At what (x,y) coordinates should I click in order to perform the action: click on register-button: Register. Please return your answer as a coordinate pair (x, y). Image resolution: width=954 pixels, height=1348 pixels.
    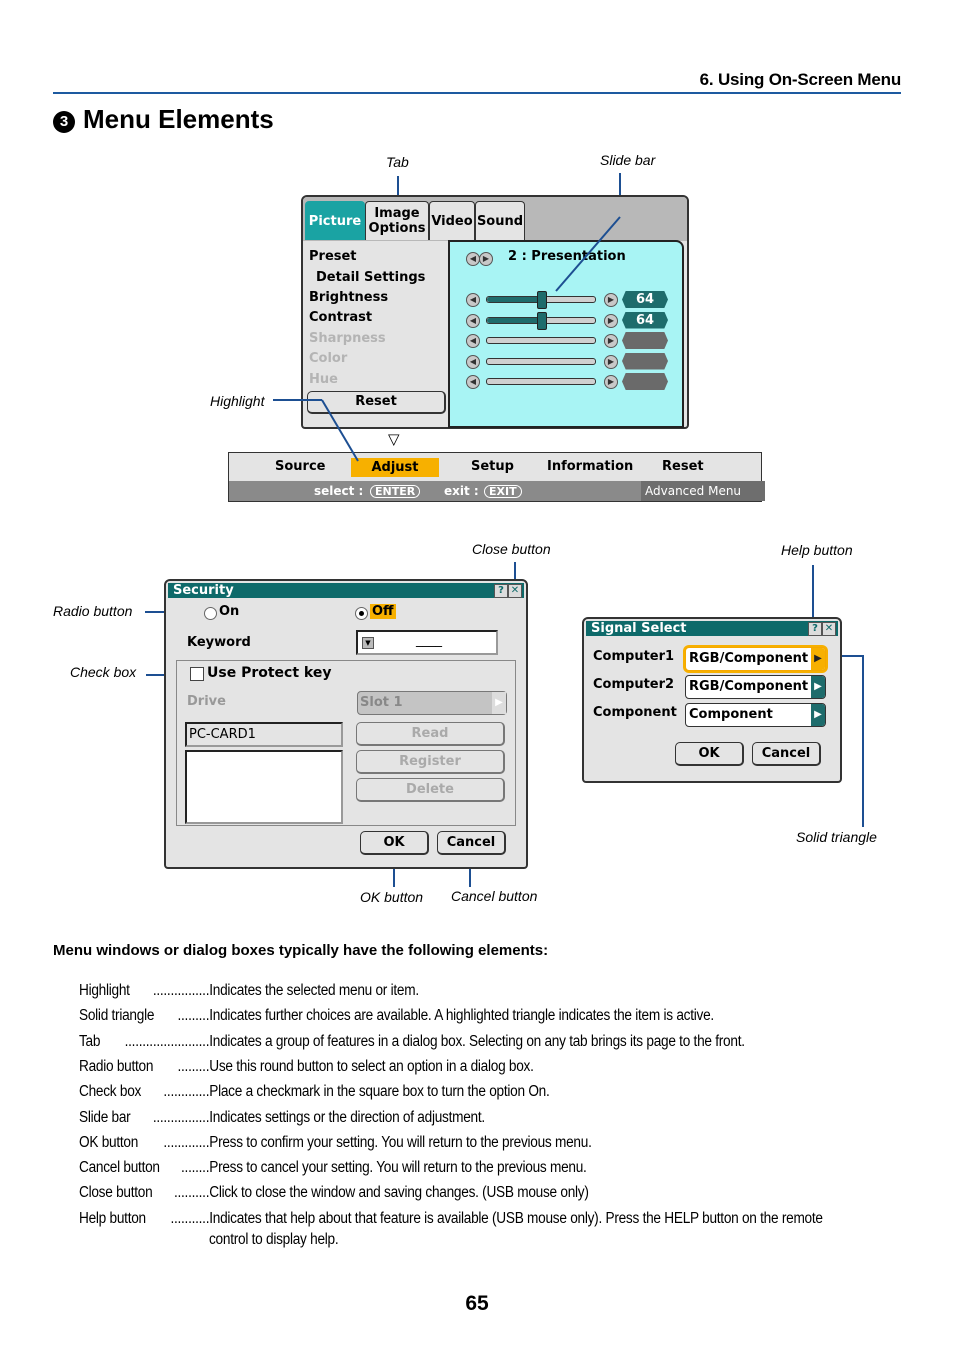
    Looking at the image, I should click on (430, 762).